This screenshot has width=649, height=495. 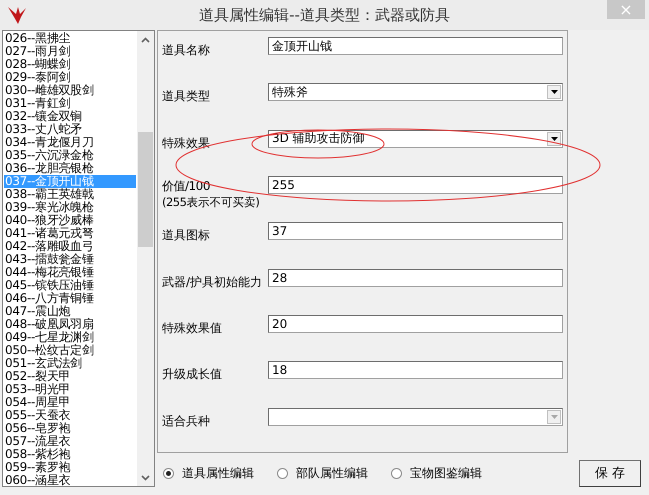 I want to click on text-field: 20, so click(x=415, y=323).